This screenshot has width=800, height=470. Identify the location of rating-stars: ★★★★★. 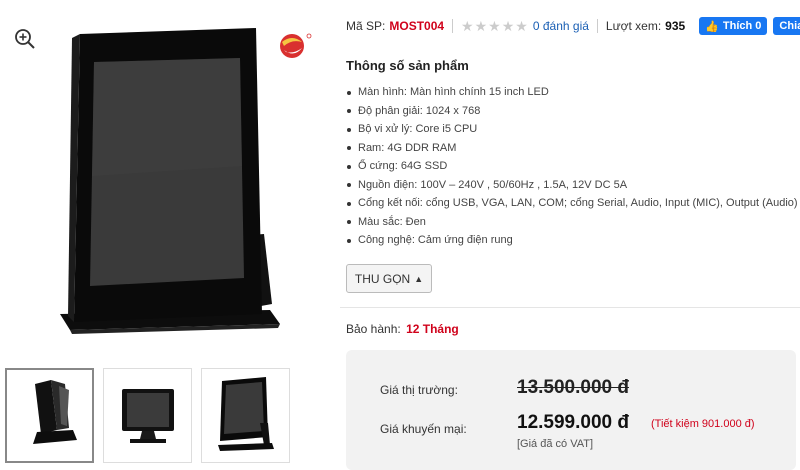
(495, 26).